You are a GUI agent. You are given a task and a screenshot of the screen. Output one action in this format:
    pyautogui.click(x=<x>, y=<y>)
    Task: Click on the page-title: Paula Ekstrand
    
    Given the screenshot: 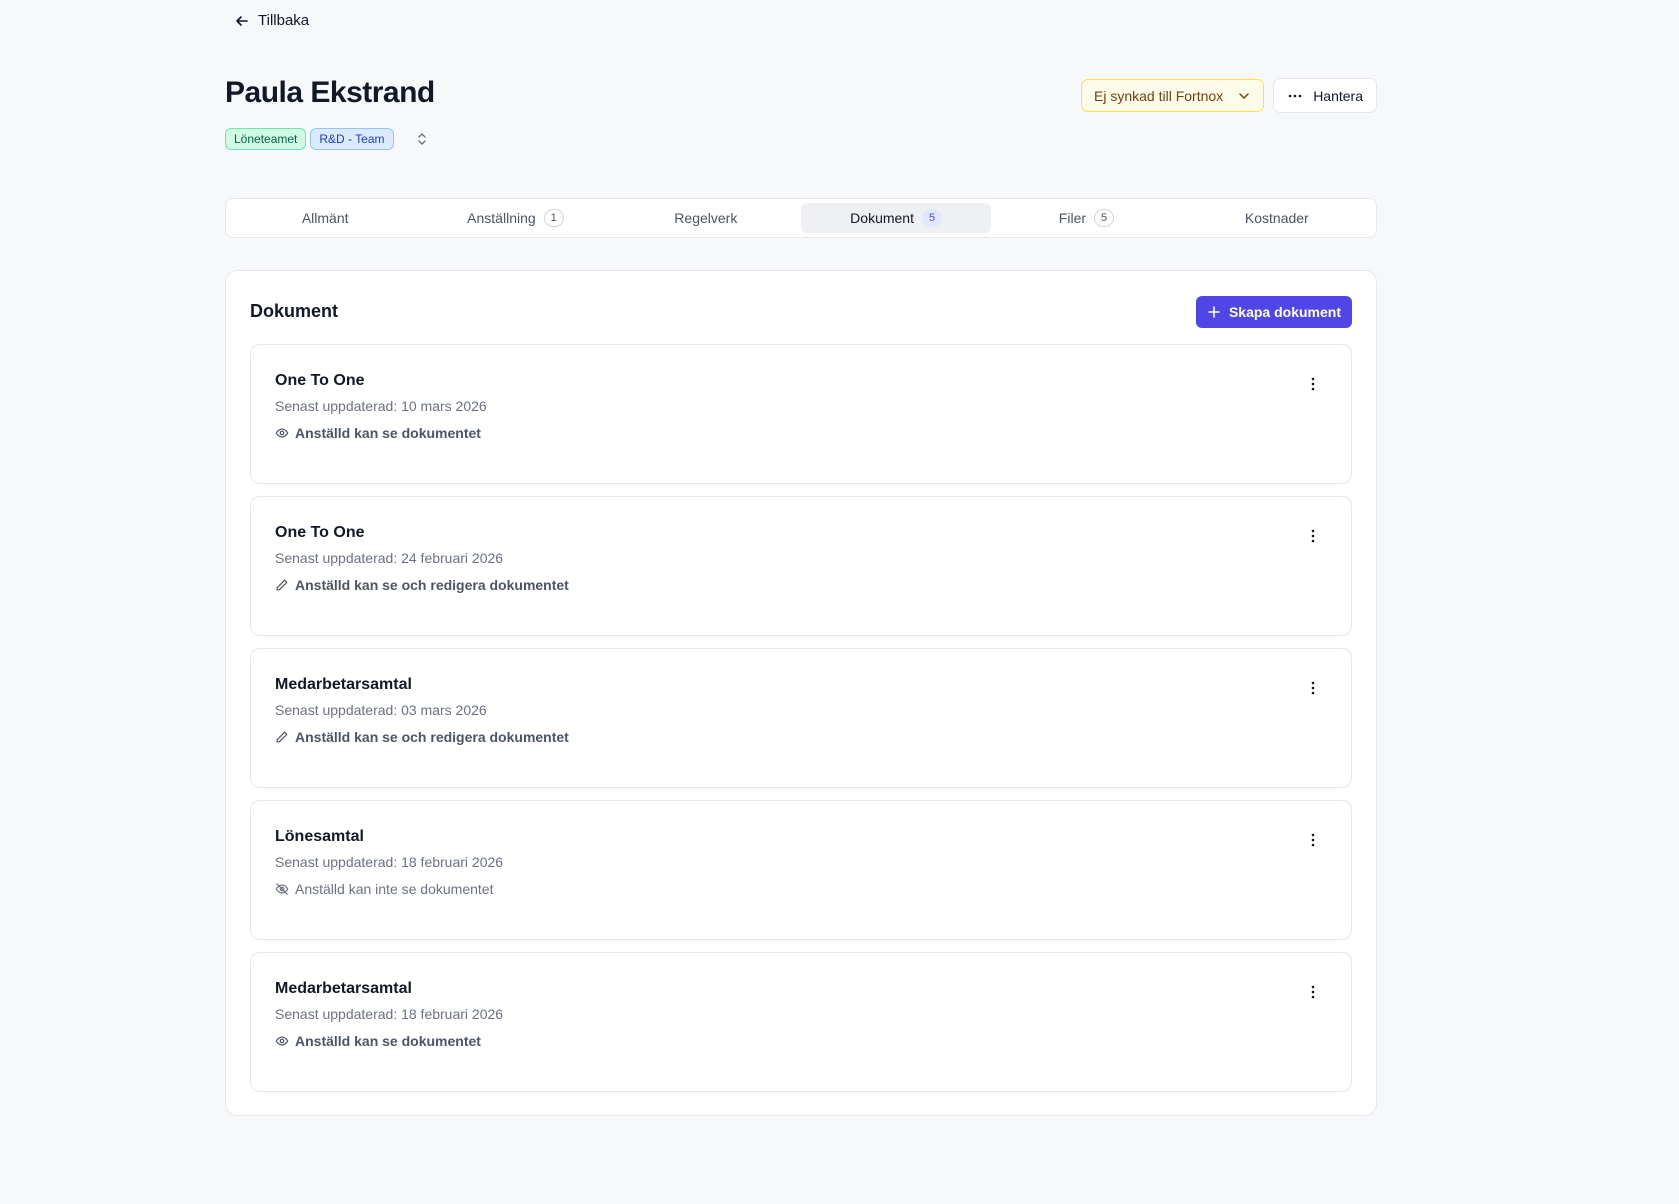 What is the action you would take?
    pyautogui.click(x=330, y=92)
    